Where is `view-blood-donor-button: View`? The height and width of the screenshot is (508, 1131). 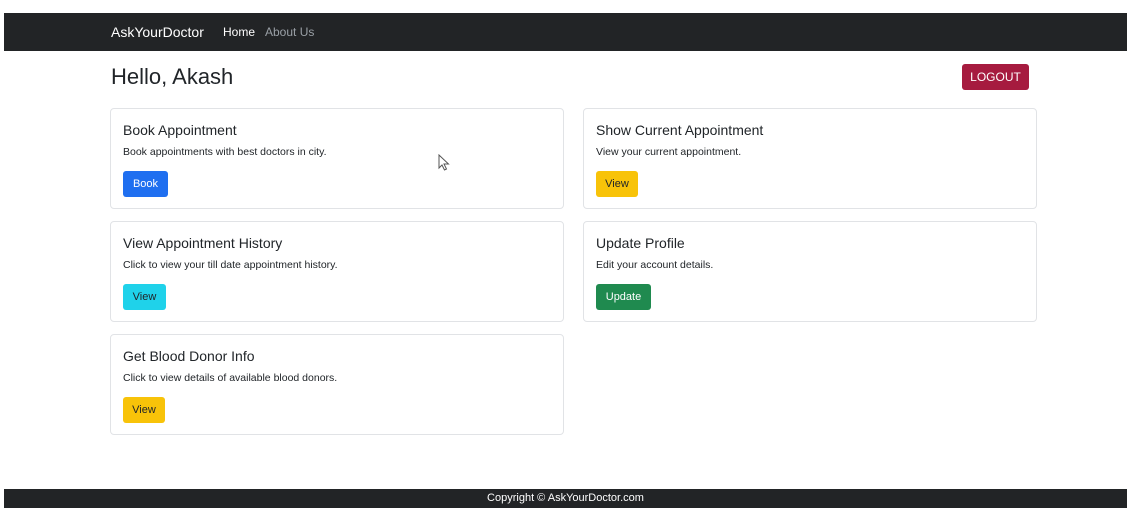 view-blood-donor-button: View is located at coordinates (144, 410).